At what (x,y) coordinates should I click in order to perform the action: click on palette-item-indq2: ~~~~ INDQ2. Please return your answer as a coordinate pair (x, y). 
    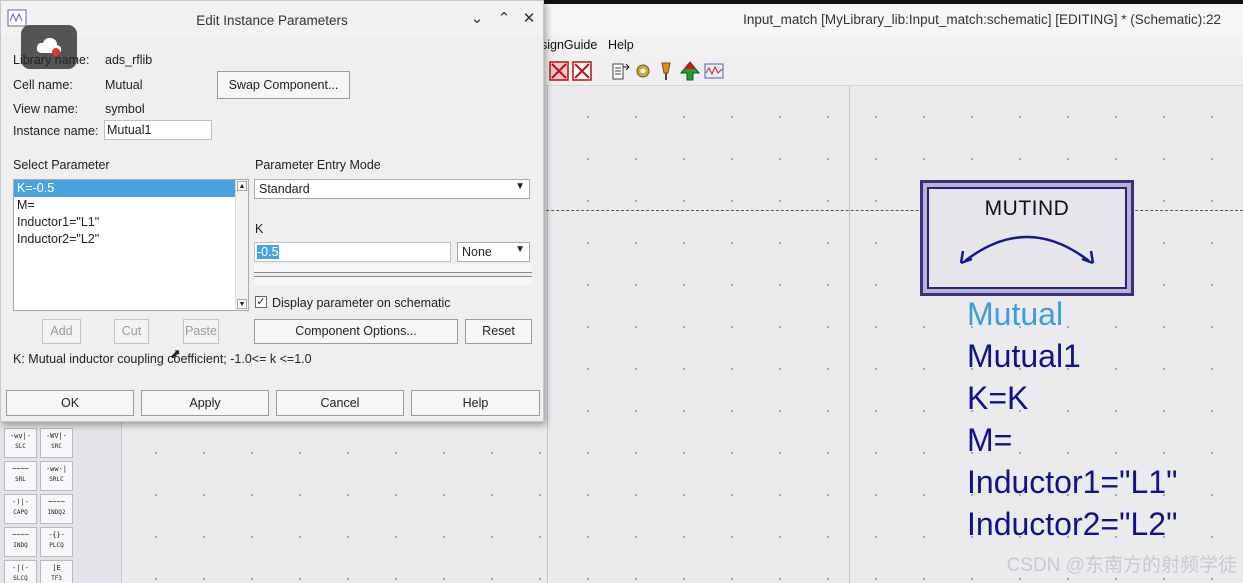
    Looking at the image, I should click on (56, 509).